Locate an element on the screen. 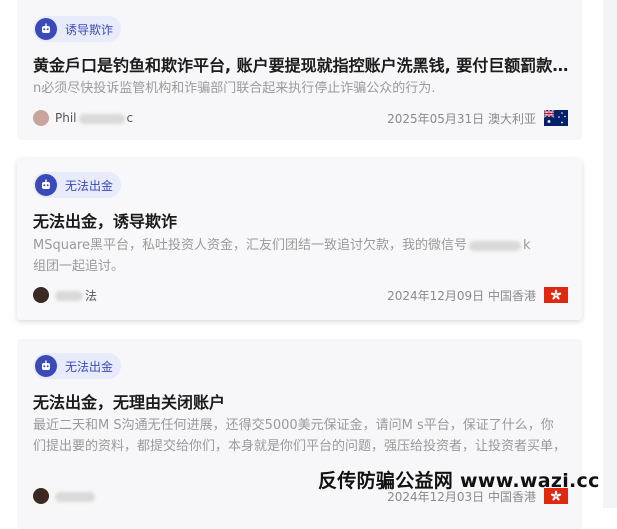  post-meta: Phil c 2025年05月31日 澳大利亚 is located at coordinates (300, 118).